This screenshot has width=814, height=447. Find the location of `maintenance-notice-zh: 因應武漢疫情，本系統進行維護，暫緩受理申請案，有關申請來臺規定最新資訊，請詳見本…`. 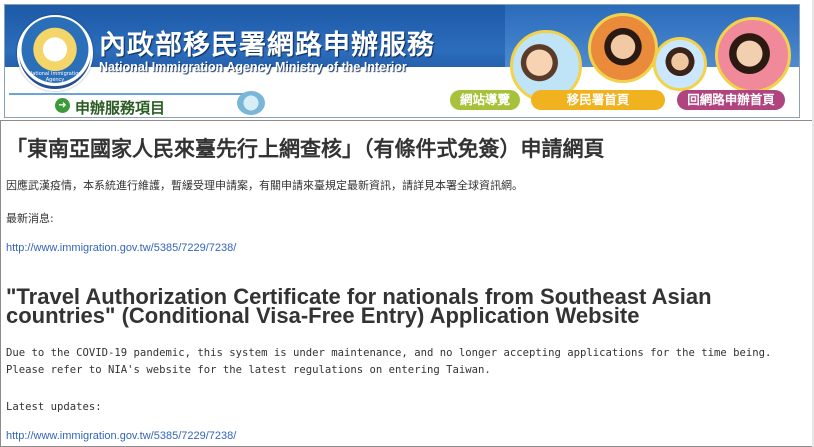

maintenance-notice-zh: 因應武漢疫情，本系統進行維護，暫緩受理申請案，有關申請來臺規定最新資訊，請詳見本… is located at coordinates (264, 185).